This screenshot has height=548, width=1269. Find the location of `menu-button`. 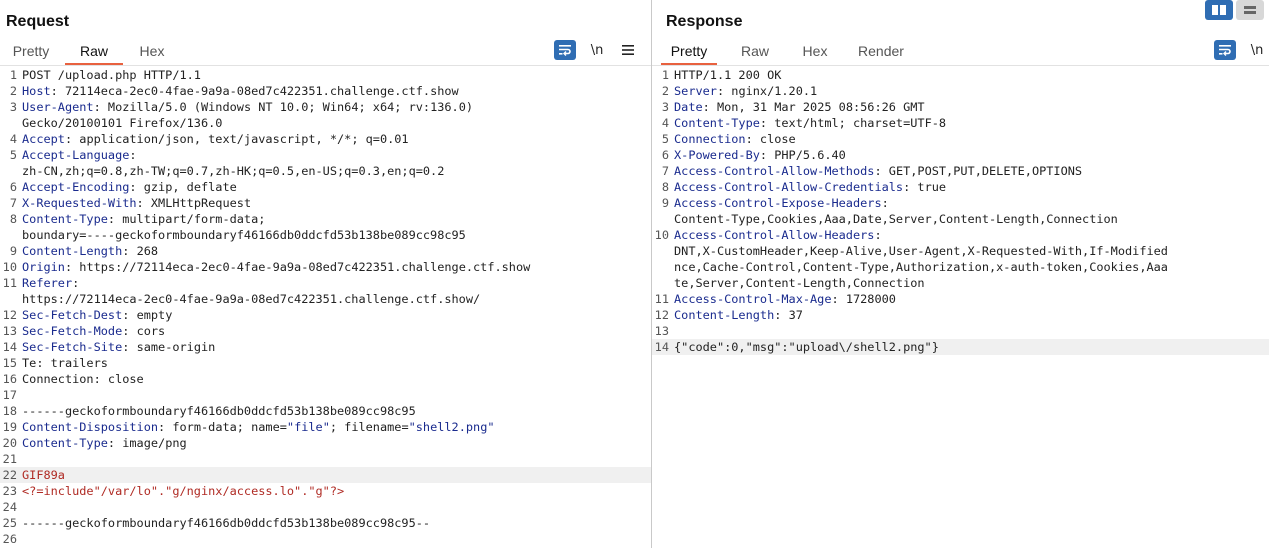

menu-button is located at coordinates (628, 50).